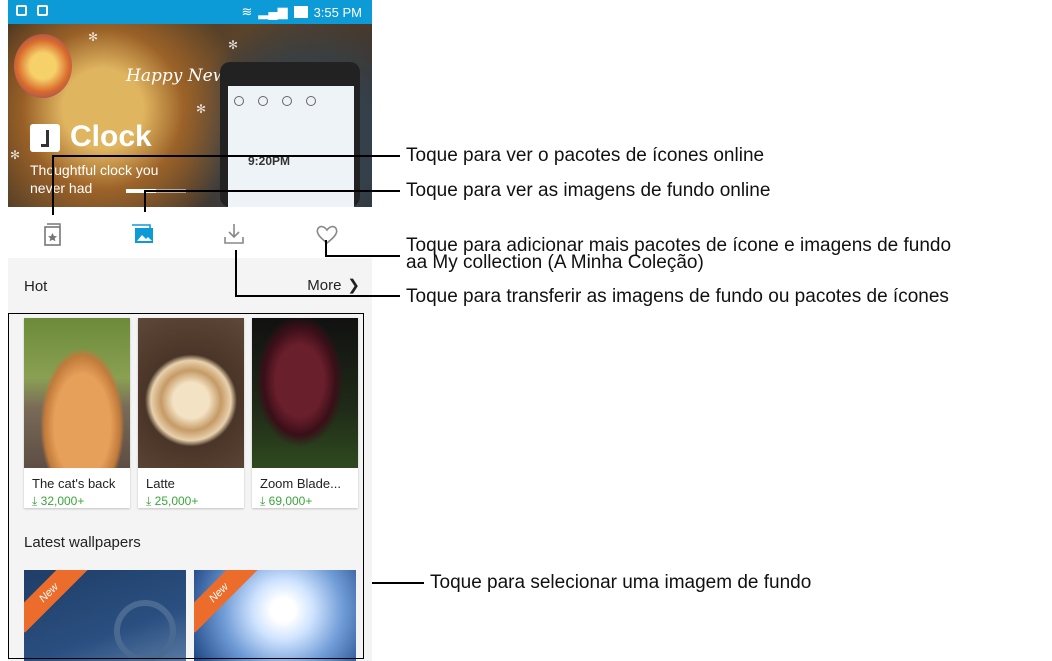  What do you see at coordinates (190, 286) in the screenshot?
I see `hot-section-header: Hot More ❯` at bounding box center [190, 286].